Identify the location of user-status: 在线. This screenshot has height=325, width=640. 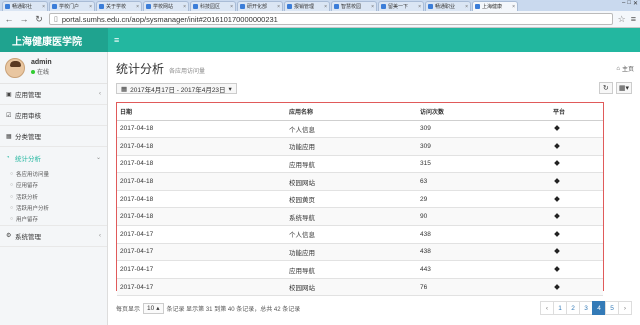
(43, 73).